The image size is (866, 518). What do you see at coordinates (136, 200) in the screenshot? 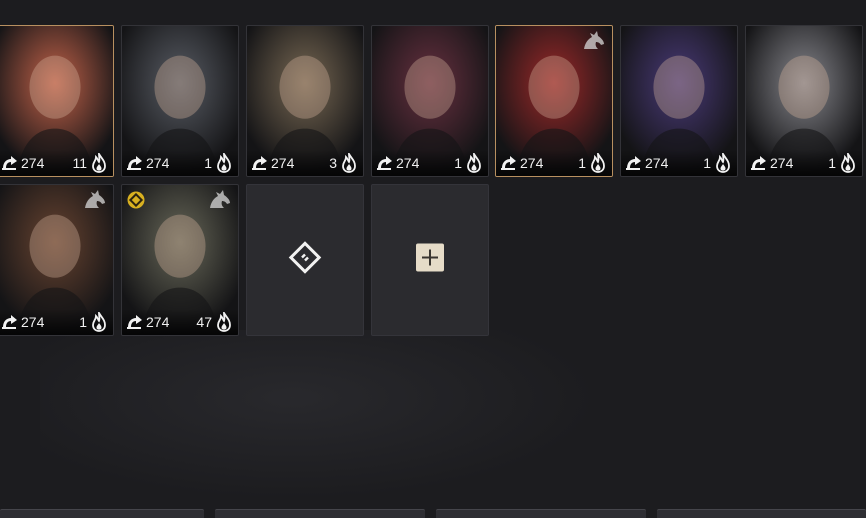
I see `gold-diamond-badge-icon` at bounding box center [136, 200].